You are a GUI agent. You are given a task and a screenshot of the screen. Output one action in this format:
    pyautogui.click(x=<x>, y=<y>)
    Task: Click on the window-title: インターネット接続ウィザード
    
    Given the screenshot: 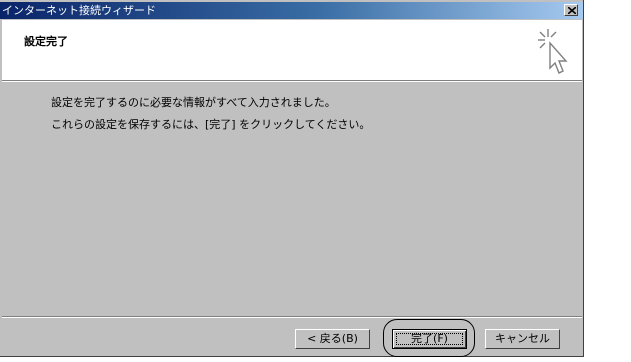 What is the action you would take?
    pyautogui.click(x=79, y=10)
    